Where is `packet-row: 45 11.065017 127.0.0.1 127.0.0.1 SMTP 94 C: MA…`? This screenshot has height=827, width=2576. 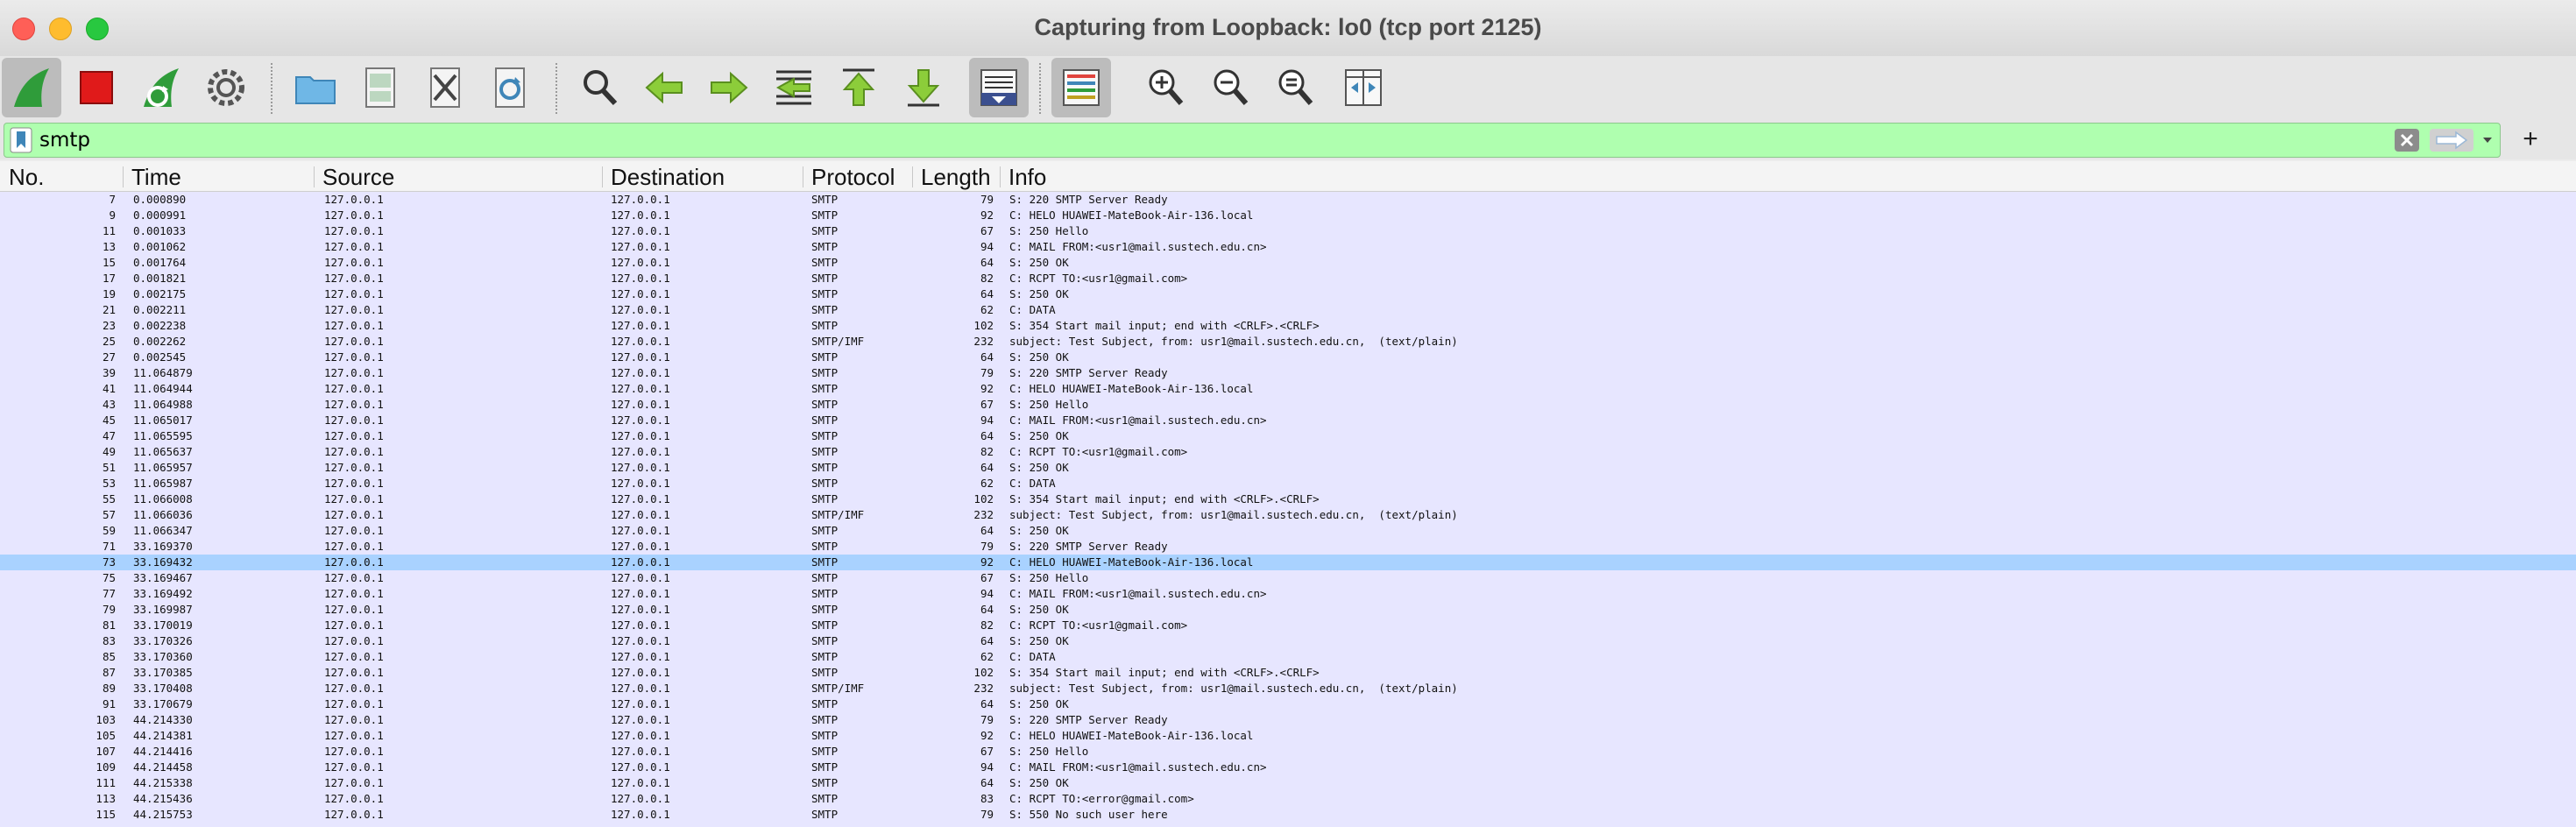 packet-row: 45 11.065017 127.0.0.1 127.0.0.1 SMTP 94 C: MA… is located at coordinates (1288, 421).